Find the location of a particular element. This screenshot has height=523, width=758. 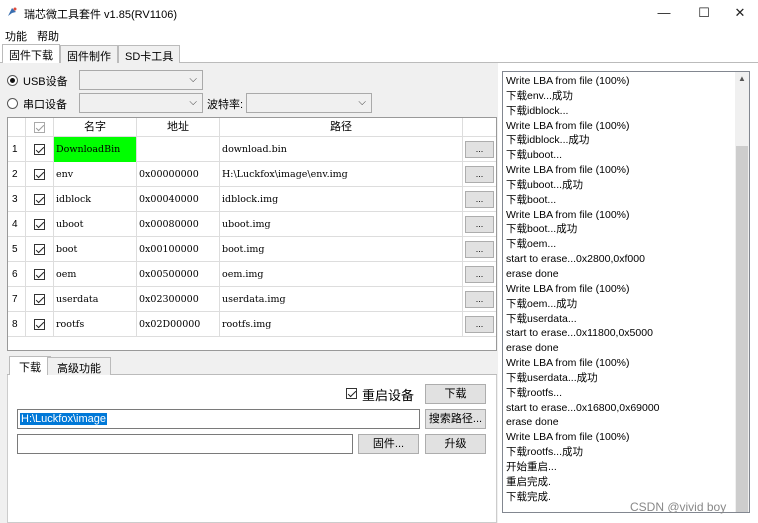

log-line: Write LBA from file (100%) is located at coordinates (568, 170).